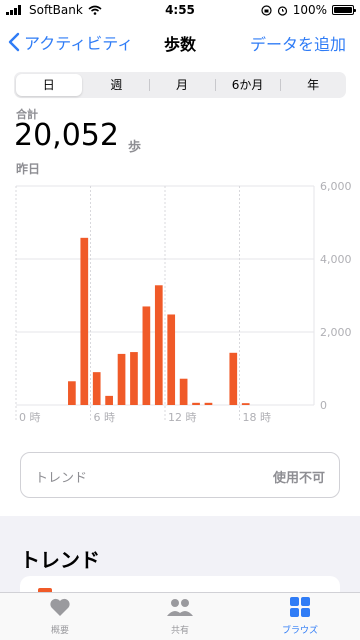 This screenshot has width=360, height=640. I want to click on segment-week: 週, so click(117, 85).